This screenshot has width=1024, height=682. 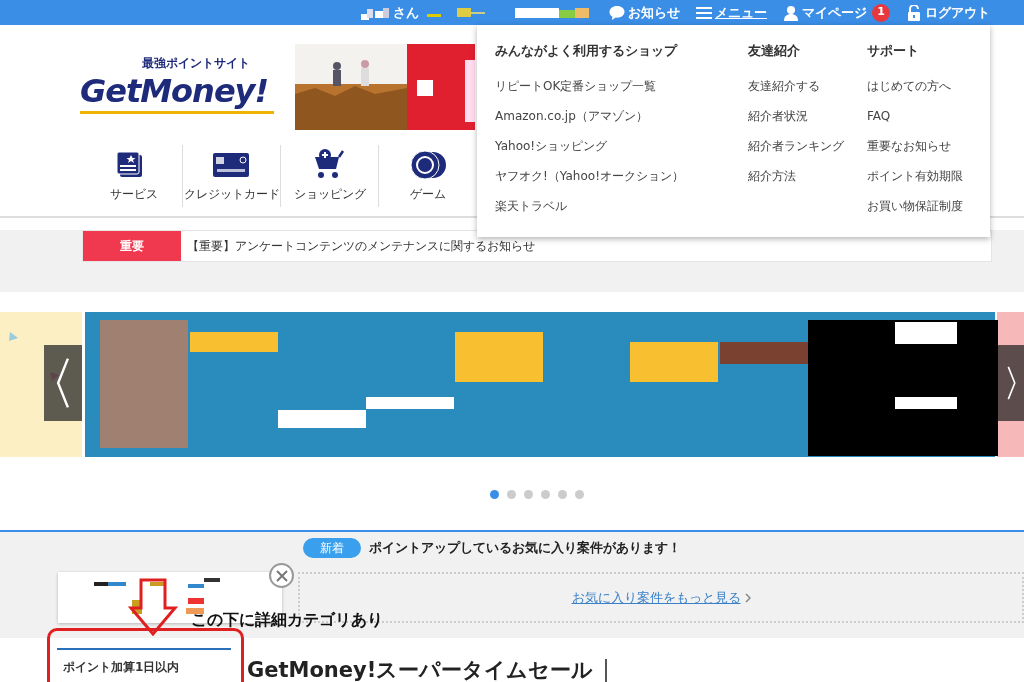 I want to click on logo: GetMoney!, so click(x=177, y=92).